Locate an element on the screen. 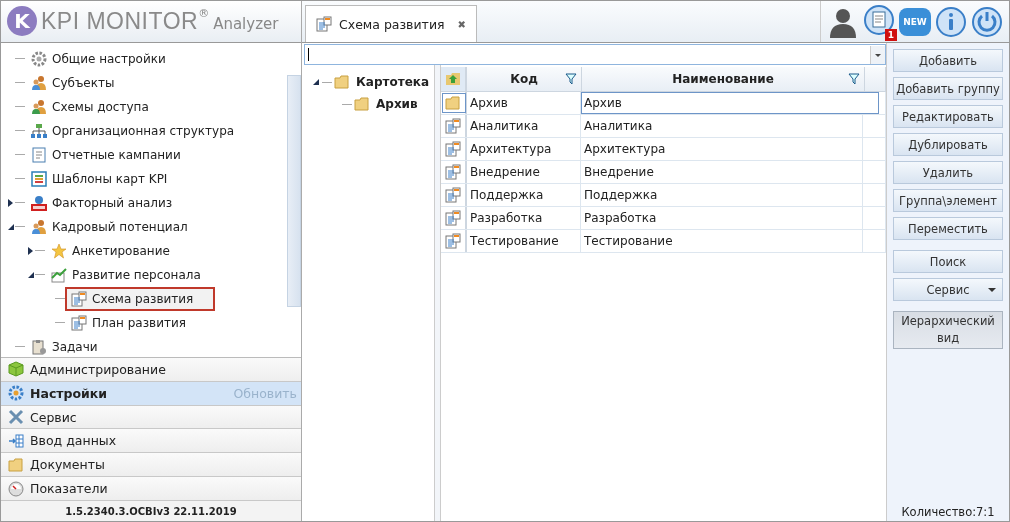  nav-tree-item: Шаблоны карт KPI is located at coordinates (107, 178).